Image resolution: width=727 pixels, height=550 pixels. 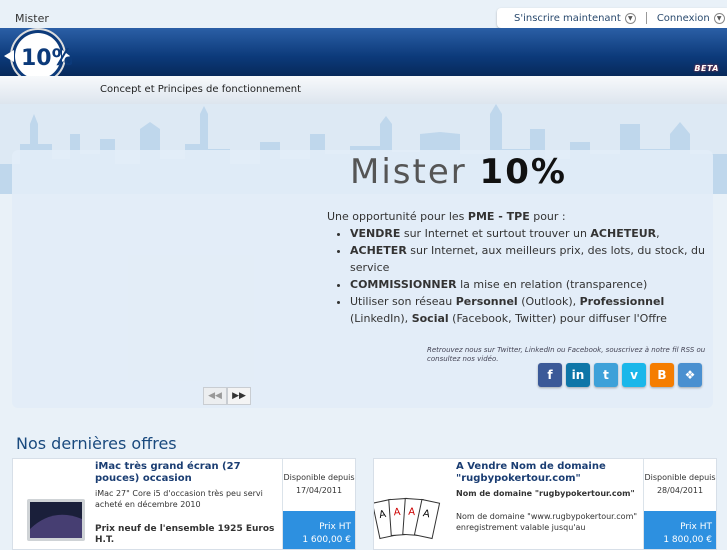 I want to click on logo-text: Mister, so click(x=32, y=18).